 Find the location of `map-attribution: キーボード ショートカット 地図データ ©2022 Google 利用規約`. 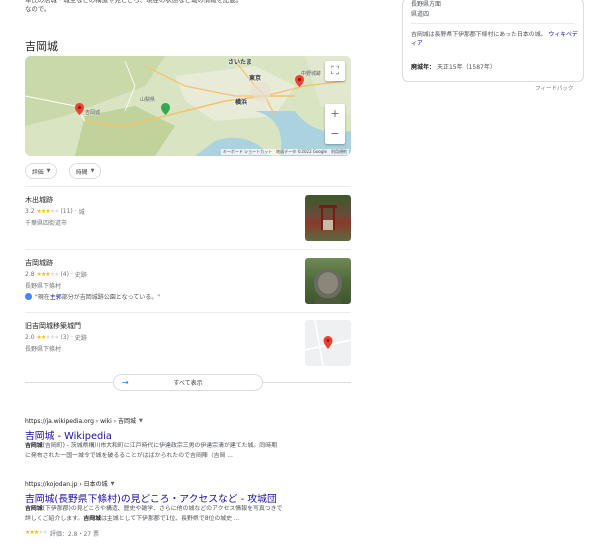

map-attribution: キーボード ショートカット 地図データ ©2022 Google 利用規約 is located at coordinates (284, 152).